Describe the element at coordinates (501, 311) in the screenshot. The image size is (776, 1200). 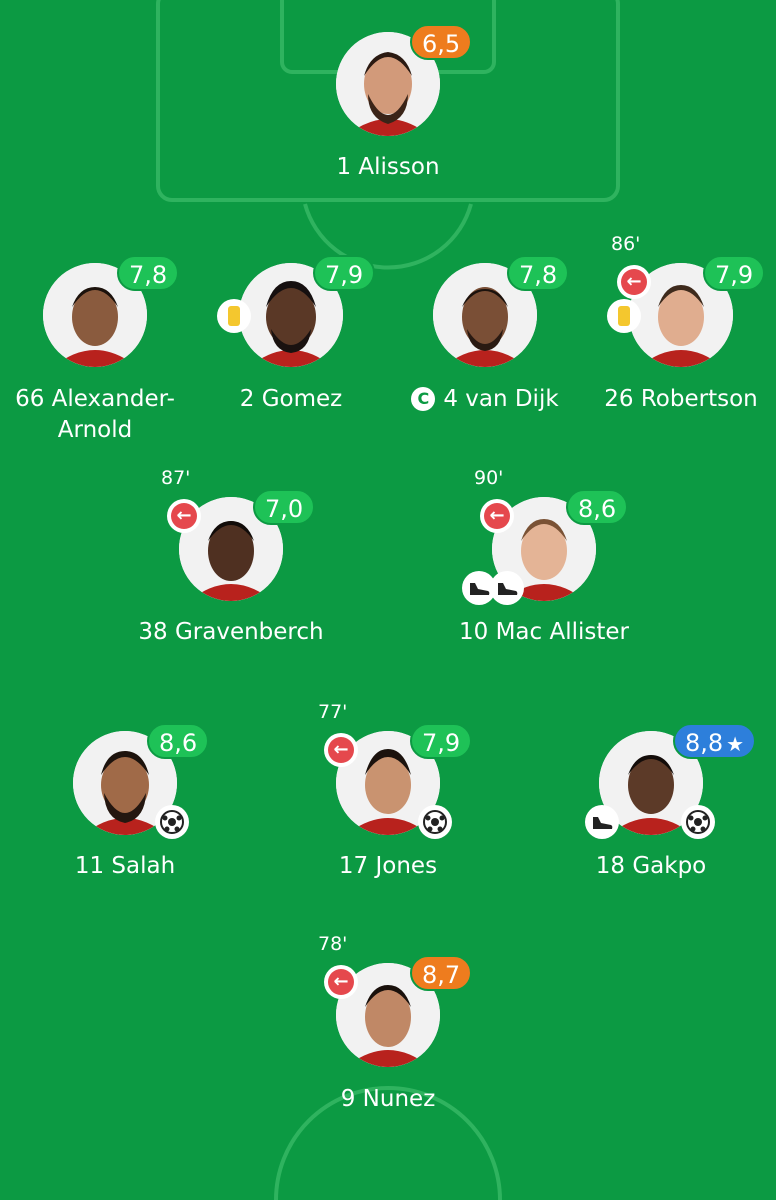
I see `player-van-dijk: 7,8` at that location.